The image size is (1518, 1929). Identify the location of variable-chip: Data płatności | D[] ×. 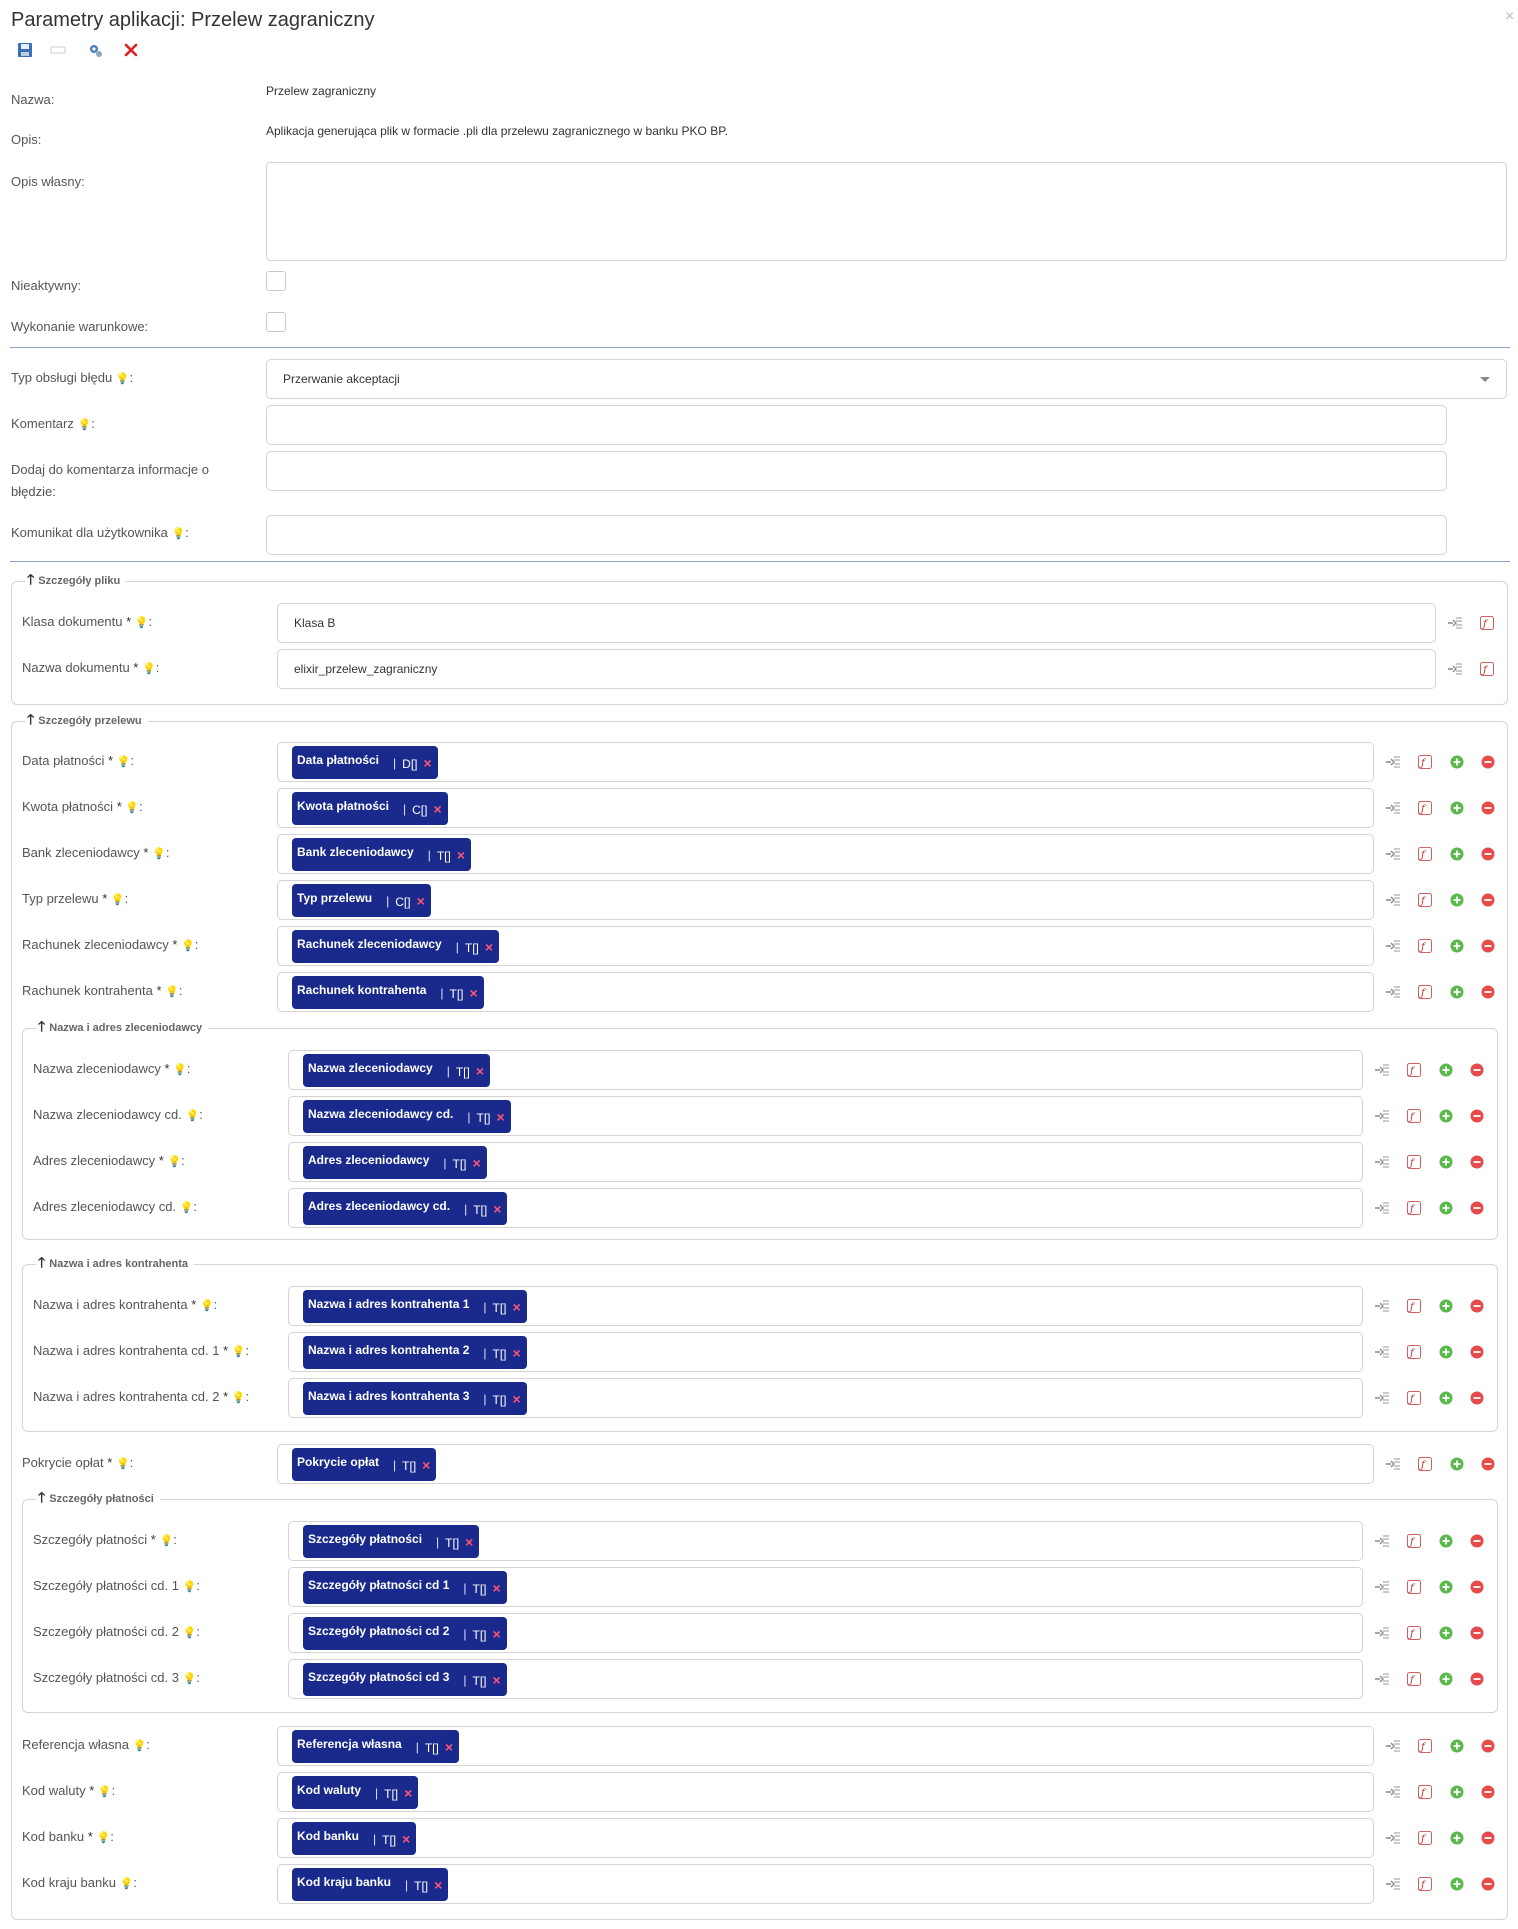
(365, 762).